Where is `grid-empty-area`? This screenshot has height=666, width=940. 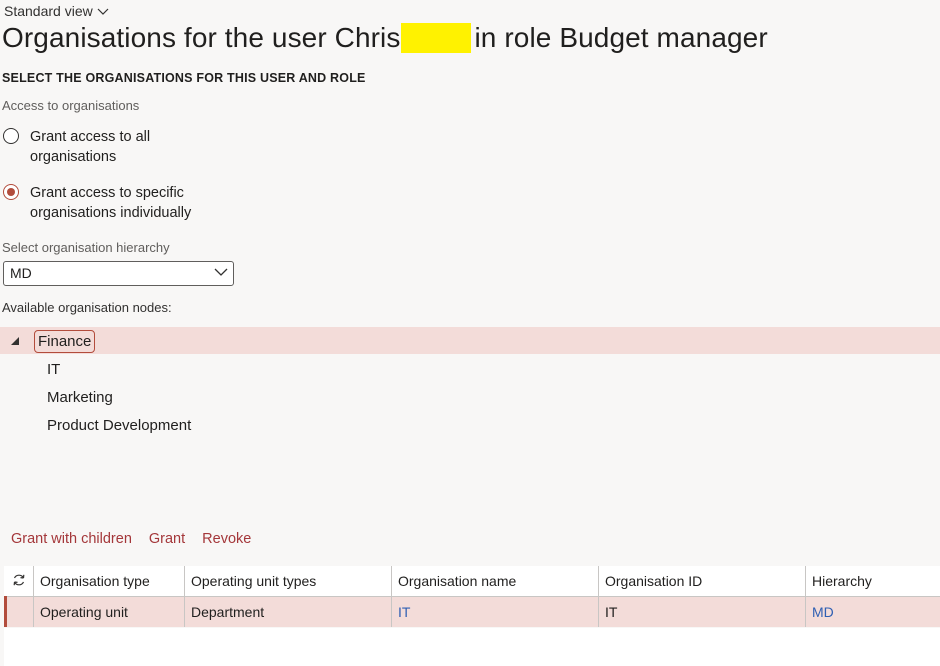
grid-empty-area is located at coordinates (472, 647).